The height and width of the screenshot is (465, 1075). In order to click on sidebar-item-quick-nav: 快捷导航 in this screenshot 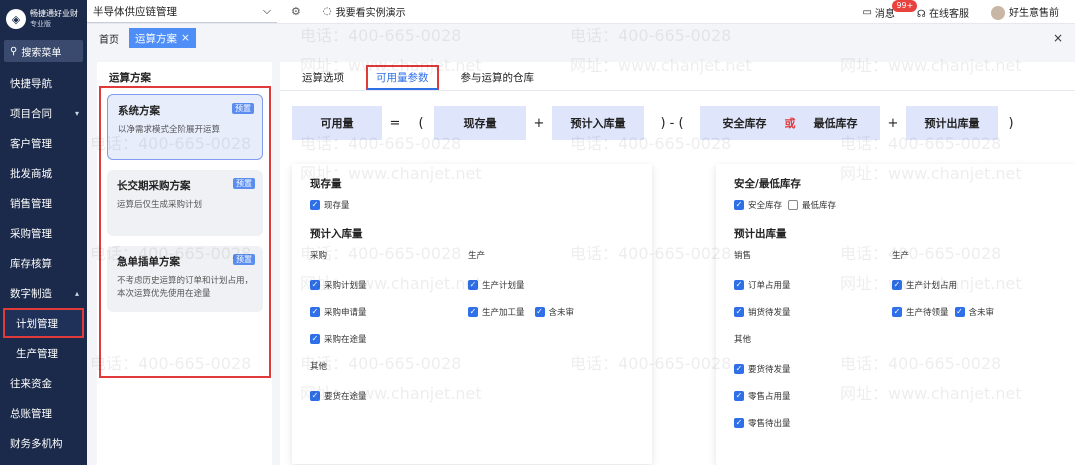, I will do `click(43, 83)`.